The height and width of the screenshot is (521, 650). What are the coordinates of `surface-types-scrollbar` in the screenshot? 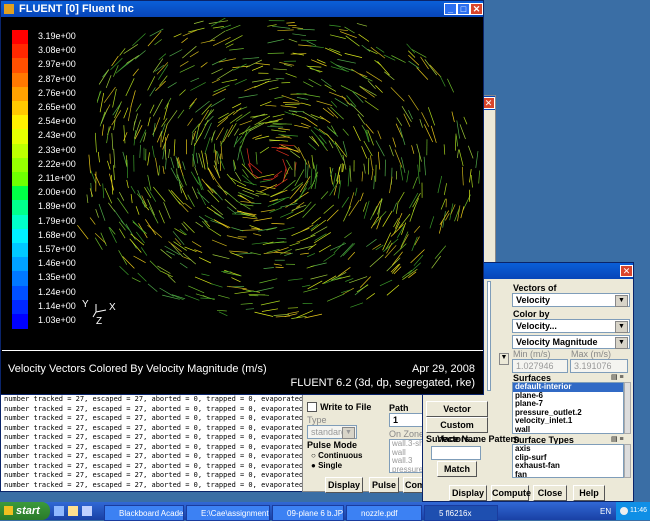 It's located at (627, 461).